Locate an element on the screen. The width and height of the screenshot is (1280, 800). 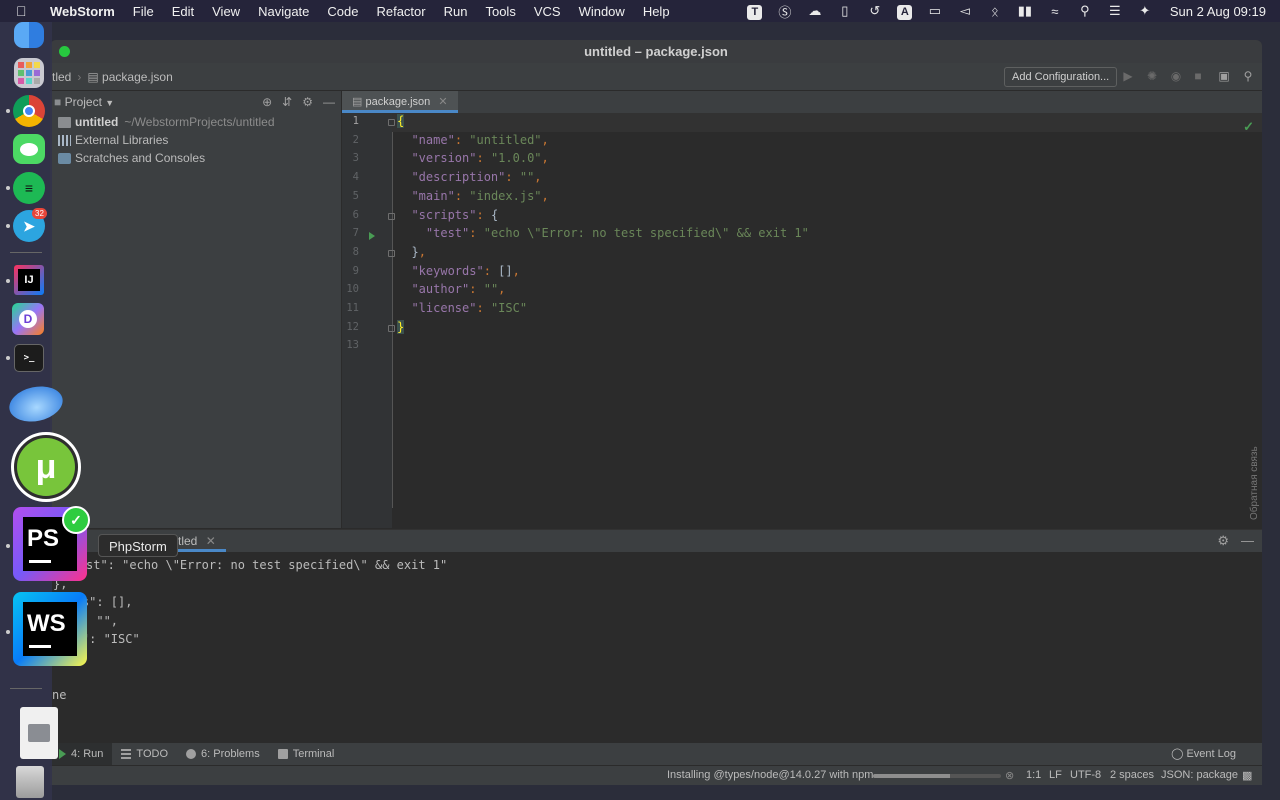
line-number: 12 is located at coordinates (350, 327).